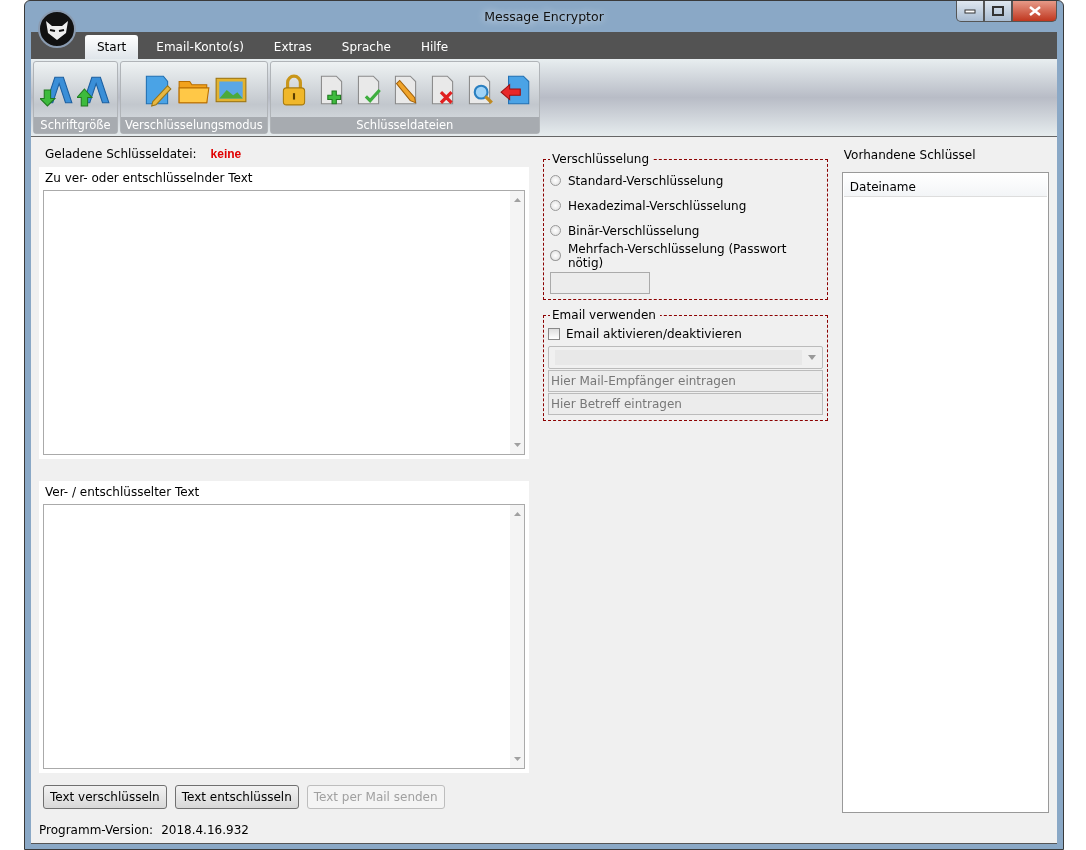 This screenshot has height=850, width=1086. I want to click on menu-tab: Extras, so click(292, 47).